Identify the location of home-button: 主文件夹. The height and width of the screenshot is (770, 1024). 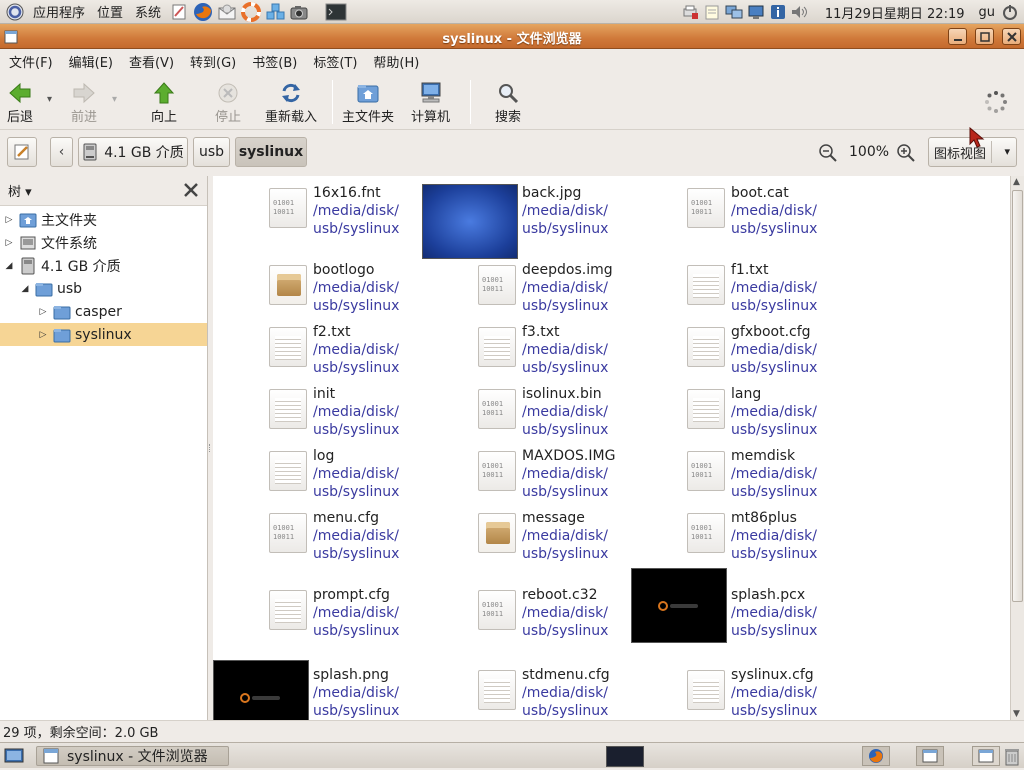
(368, 102).